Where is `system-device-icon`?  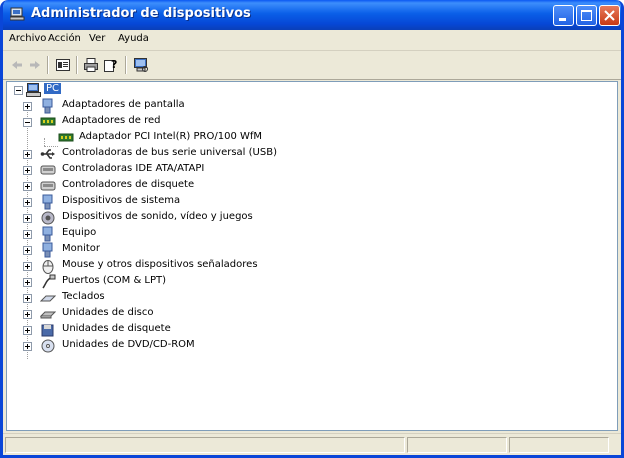
system-device-icon is located at coordinates (47, 202).